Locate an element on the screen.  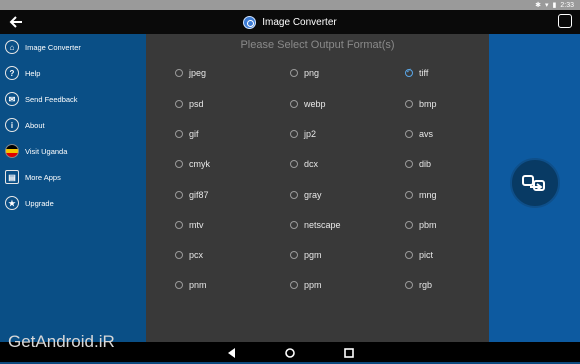
format-option-gif: gif is located at coordinates (187, 134).